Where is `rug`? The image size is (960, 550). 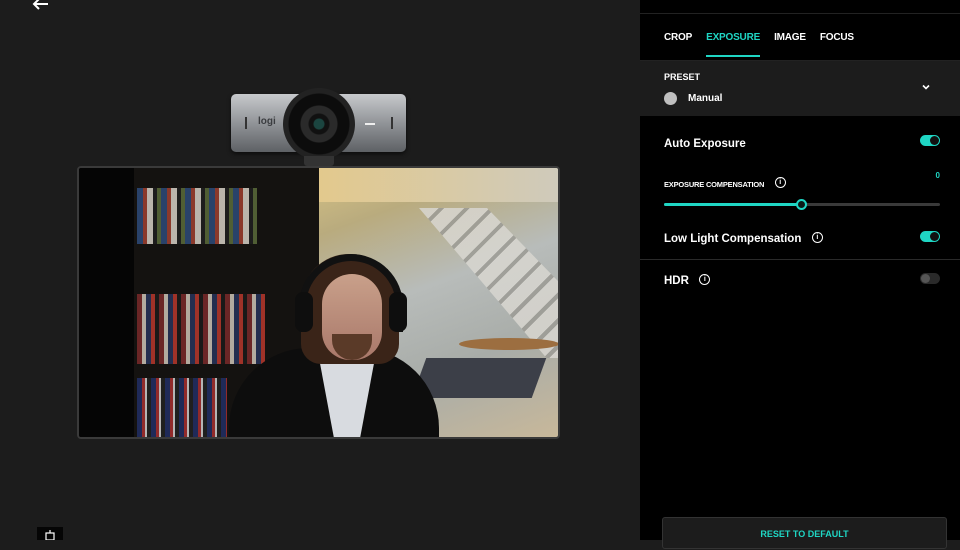 rug is located at coordinates (479, 378).